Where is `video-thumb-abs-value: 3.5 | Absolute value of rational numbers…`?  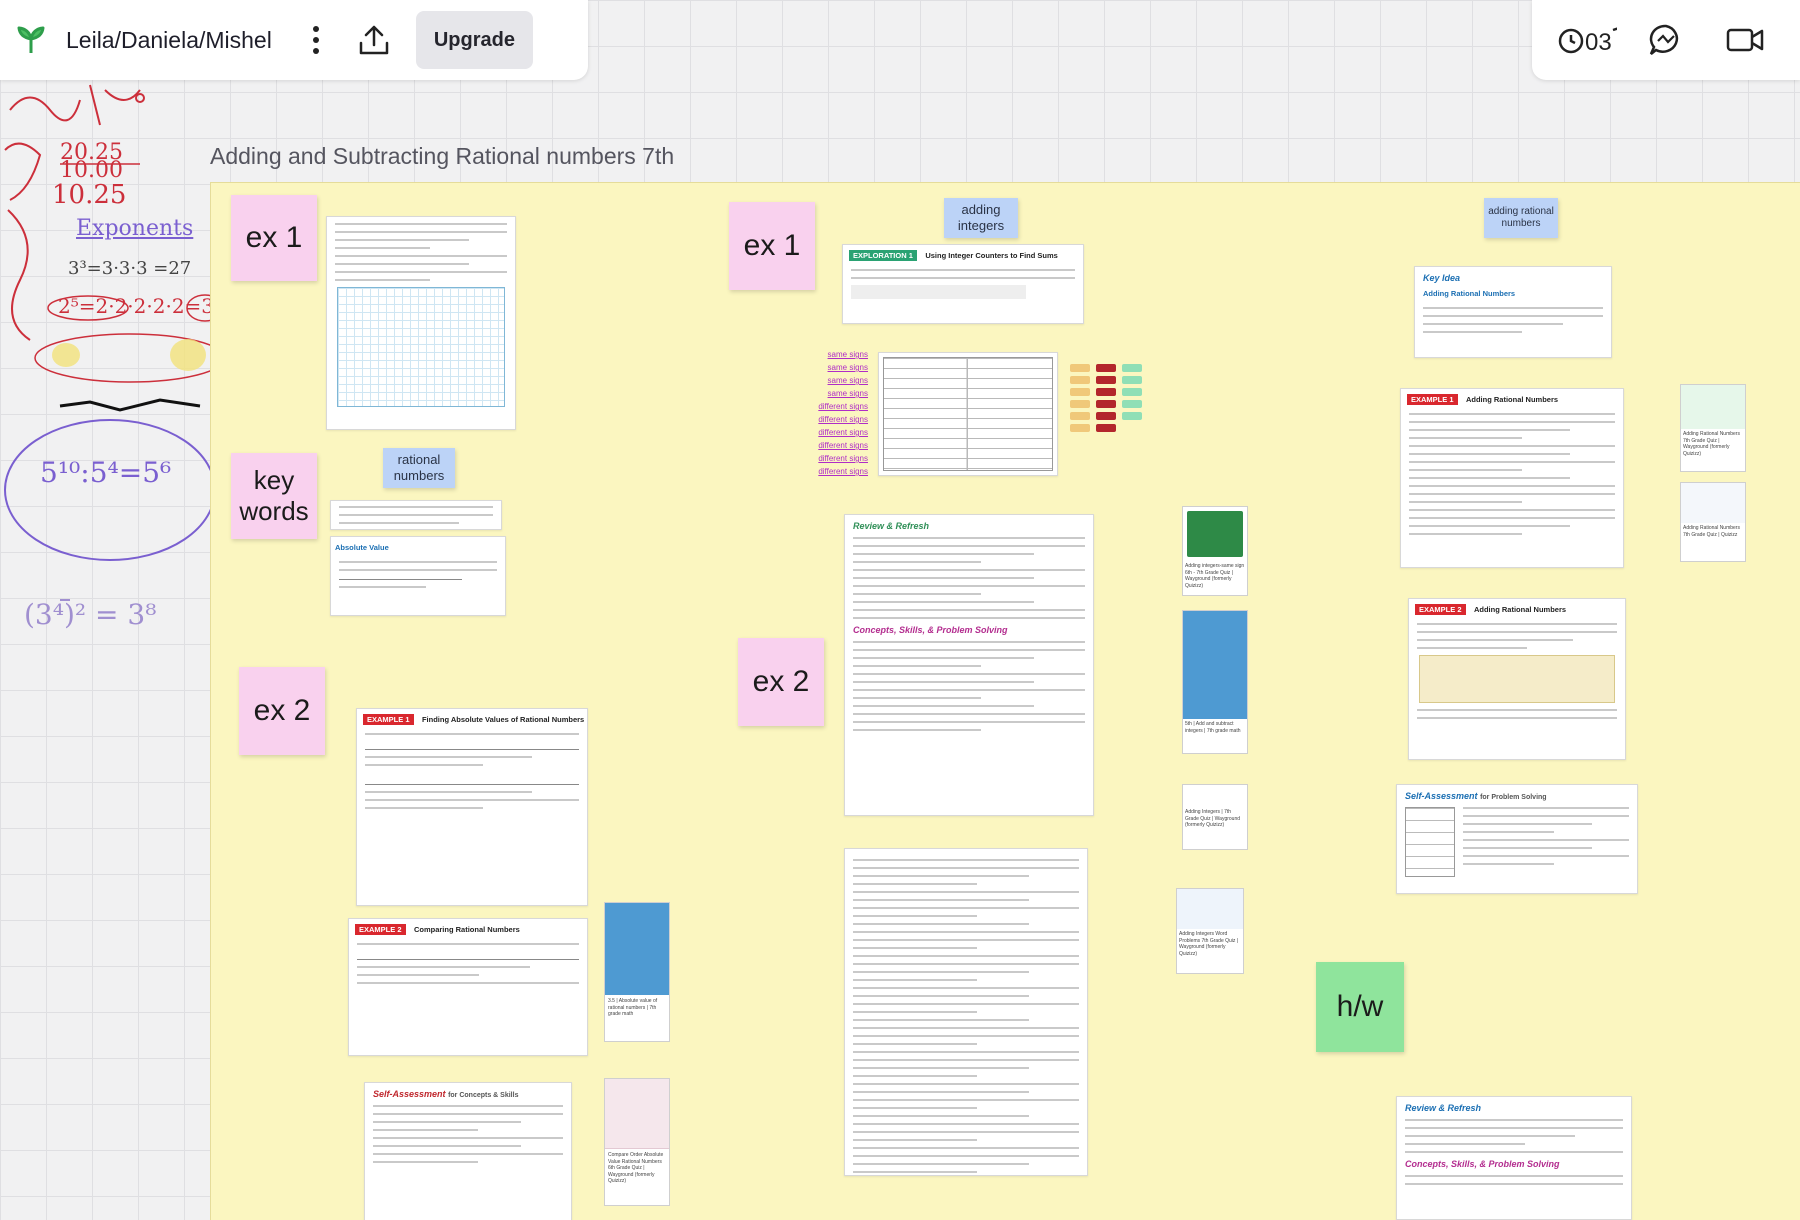 video-thumb-abs-value: 3.5 | Absolute value of rational numbers… is located at coordinates (637, 972).